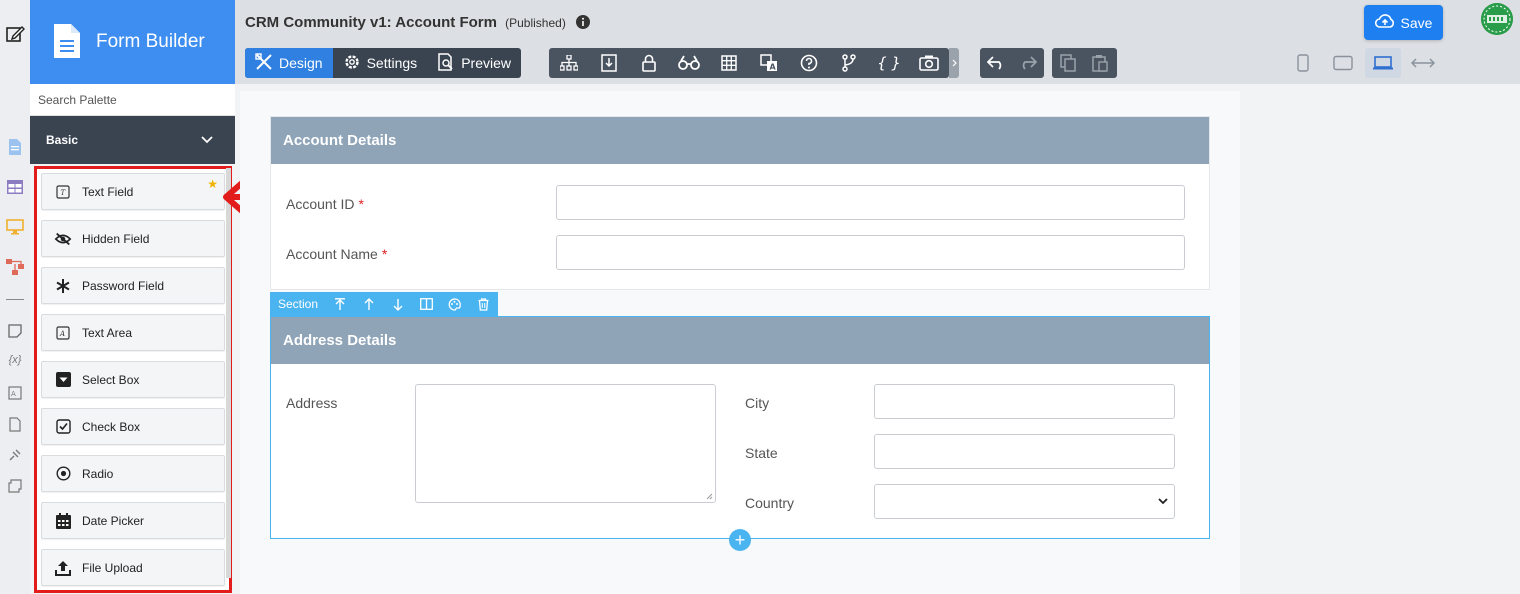  Describe the element at coordinates (729, 63) in the screenshot. I see `grid-icon` at that location.